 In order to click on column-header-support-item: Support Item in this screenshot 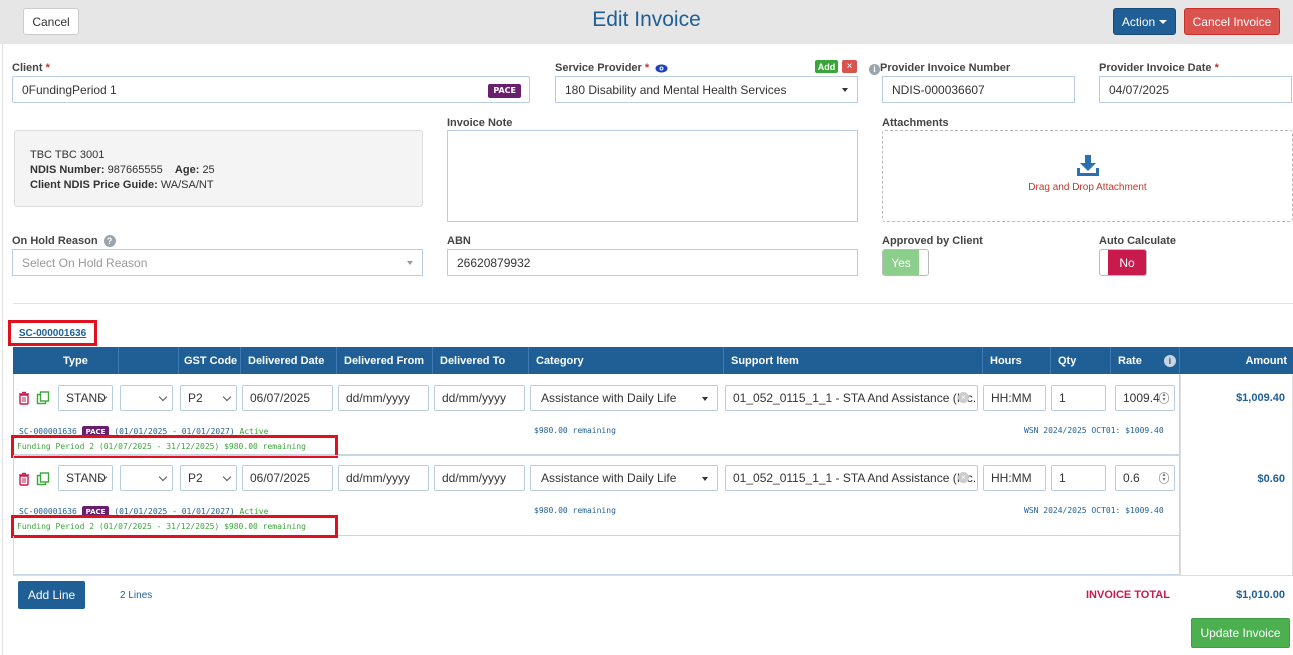, I will do `click(765, 360)`.